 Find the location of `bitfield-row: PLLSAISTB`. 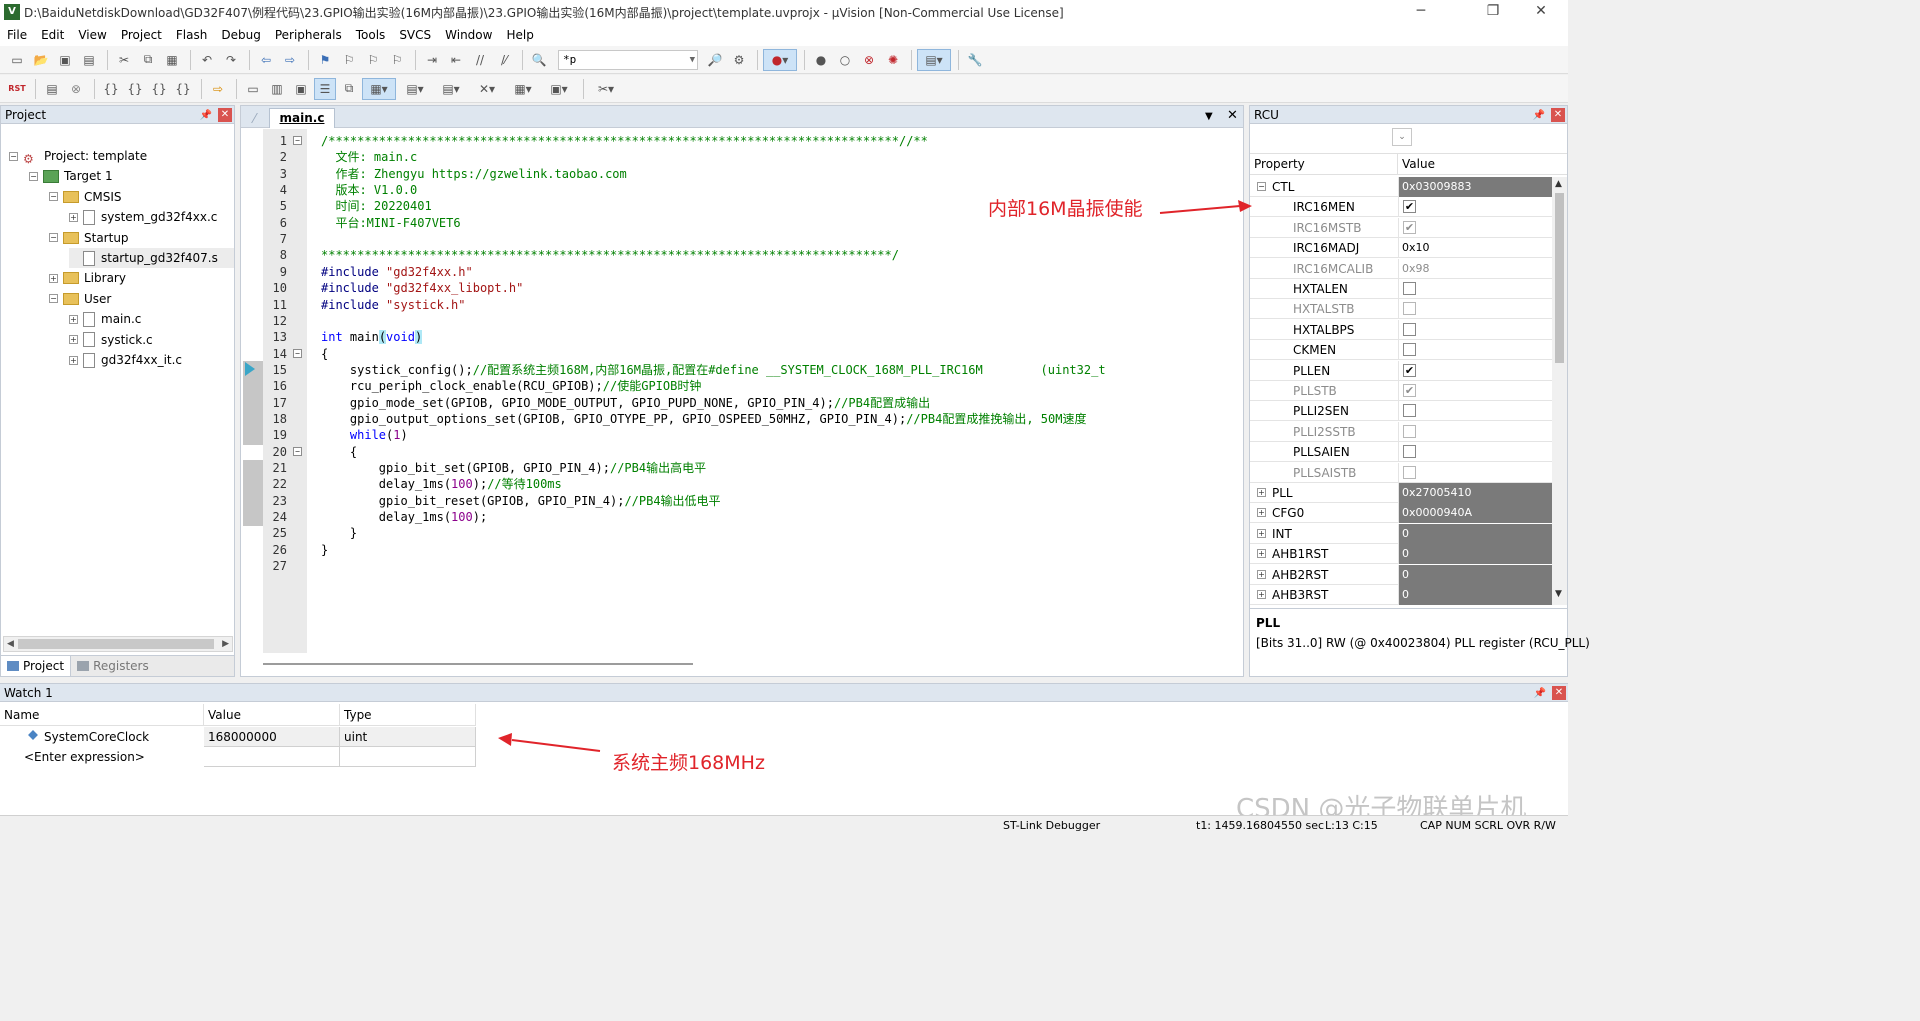

bitfield-row: PLLSAISTB is located at coordinates (1401, 472).